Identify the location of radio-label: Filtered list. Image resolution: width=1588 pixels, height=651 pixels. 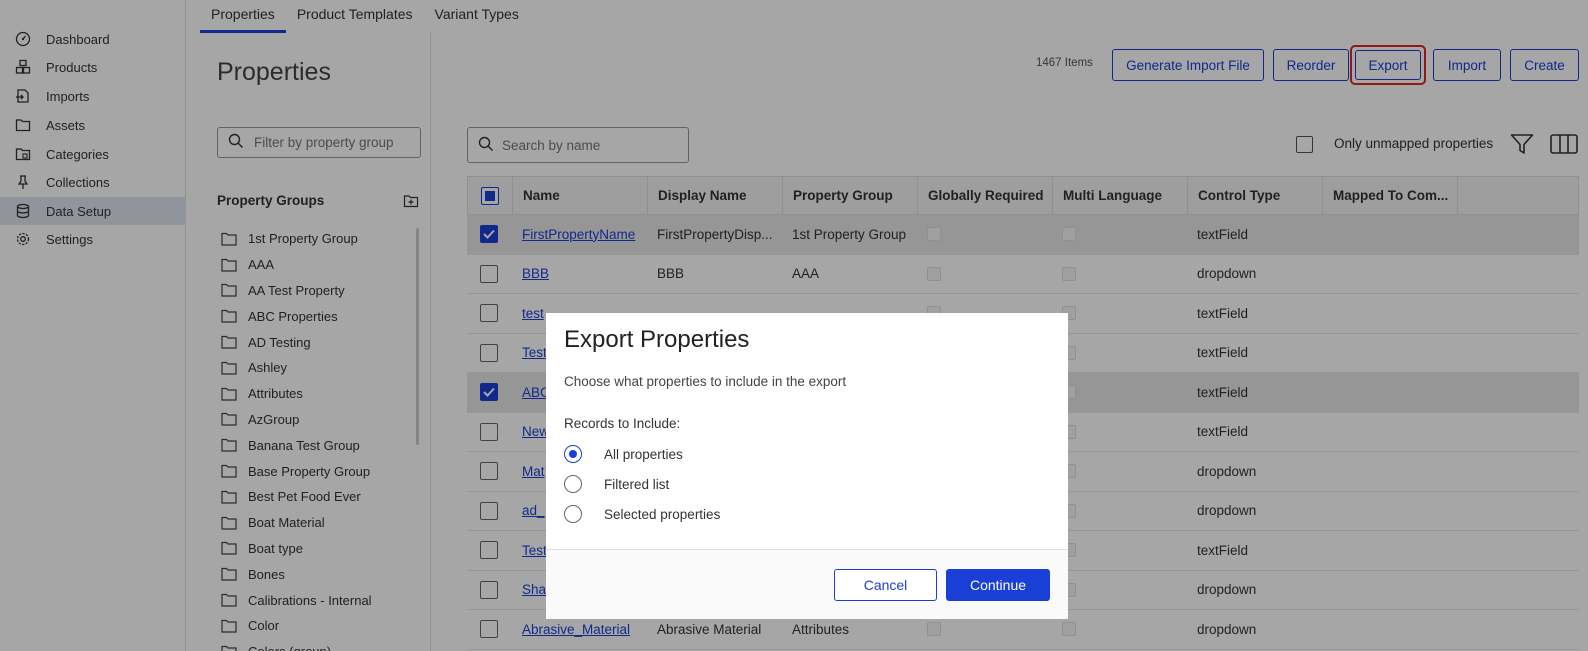
(637, 484).